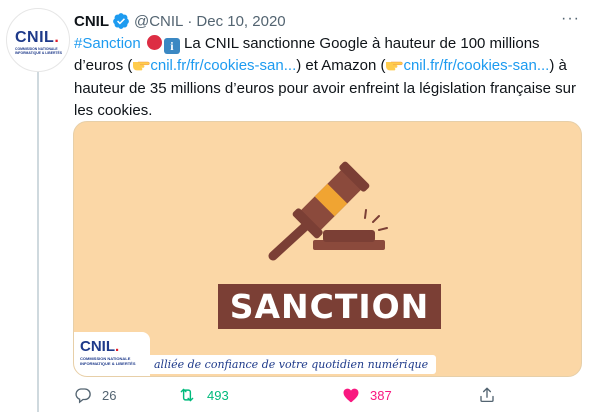 This screenshot has width=594, height=412. I want to click on red-circle-icon, so click(154, 42).